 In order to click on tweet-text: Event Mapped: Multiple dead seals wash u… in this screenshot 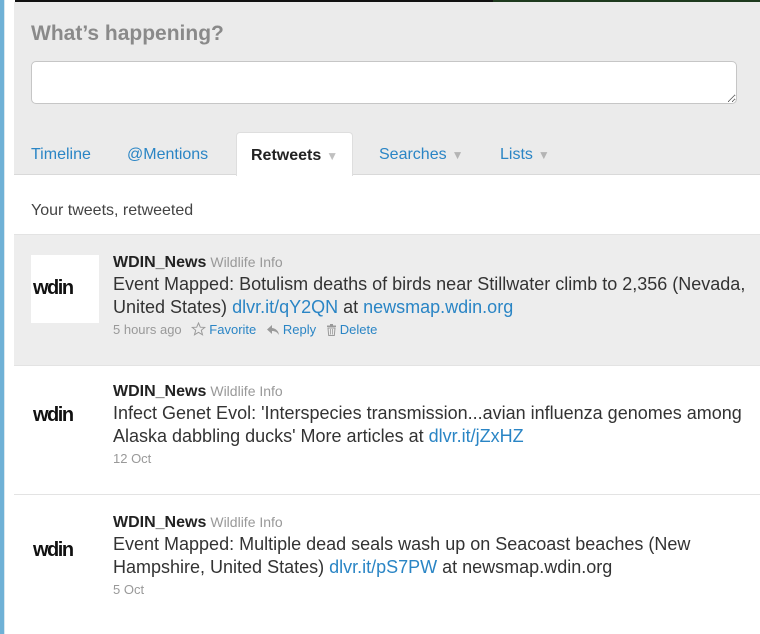, I will do `click(430, 556)`.